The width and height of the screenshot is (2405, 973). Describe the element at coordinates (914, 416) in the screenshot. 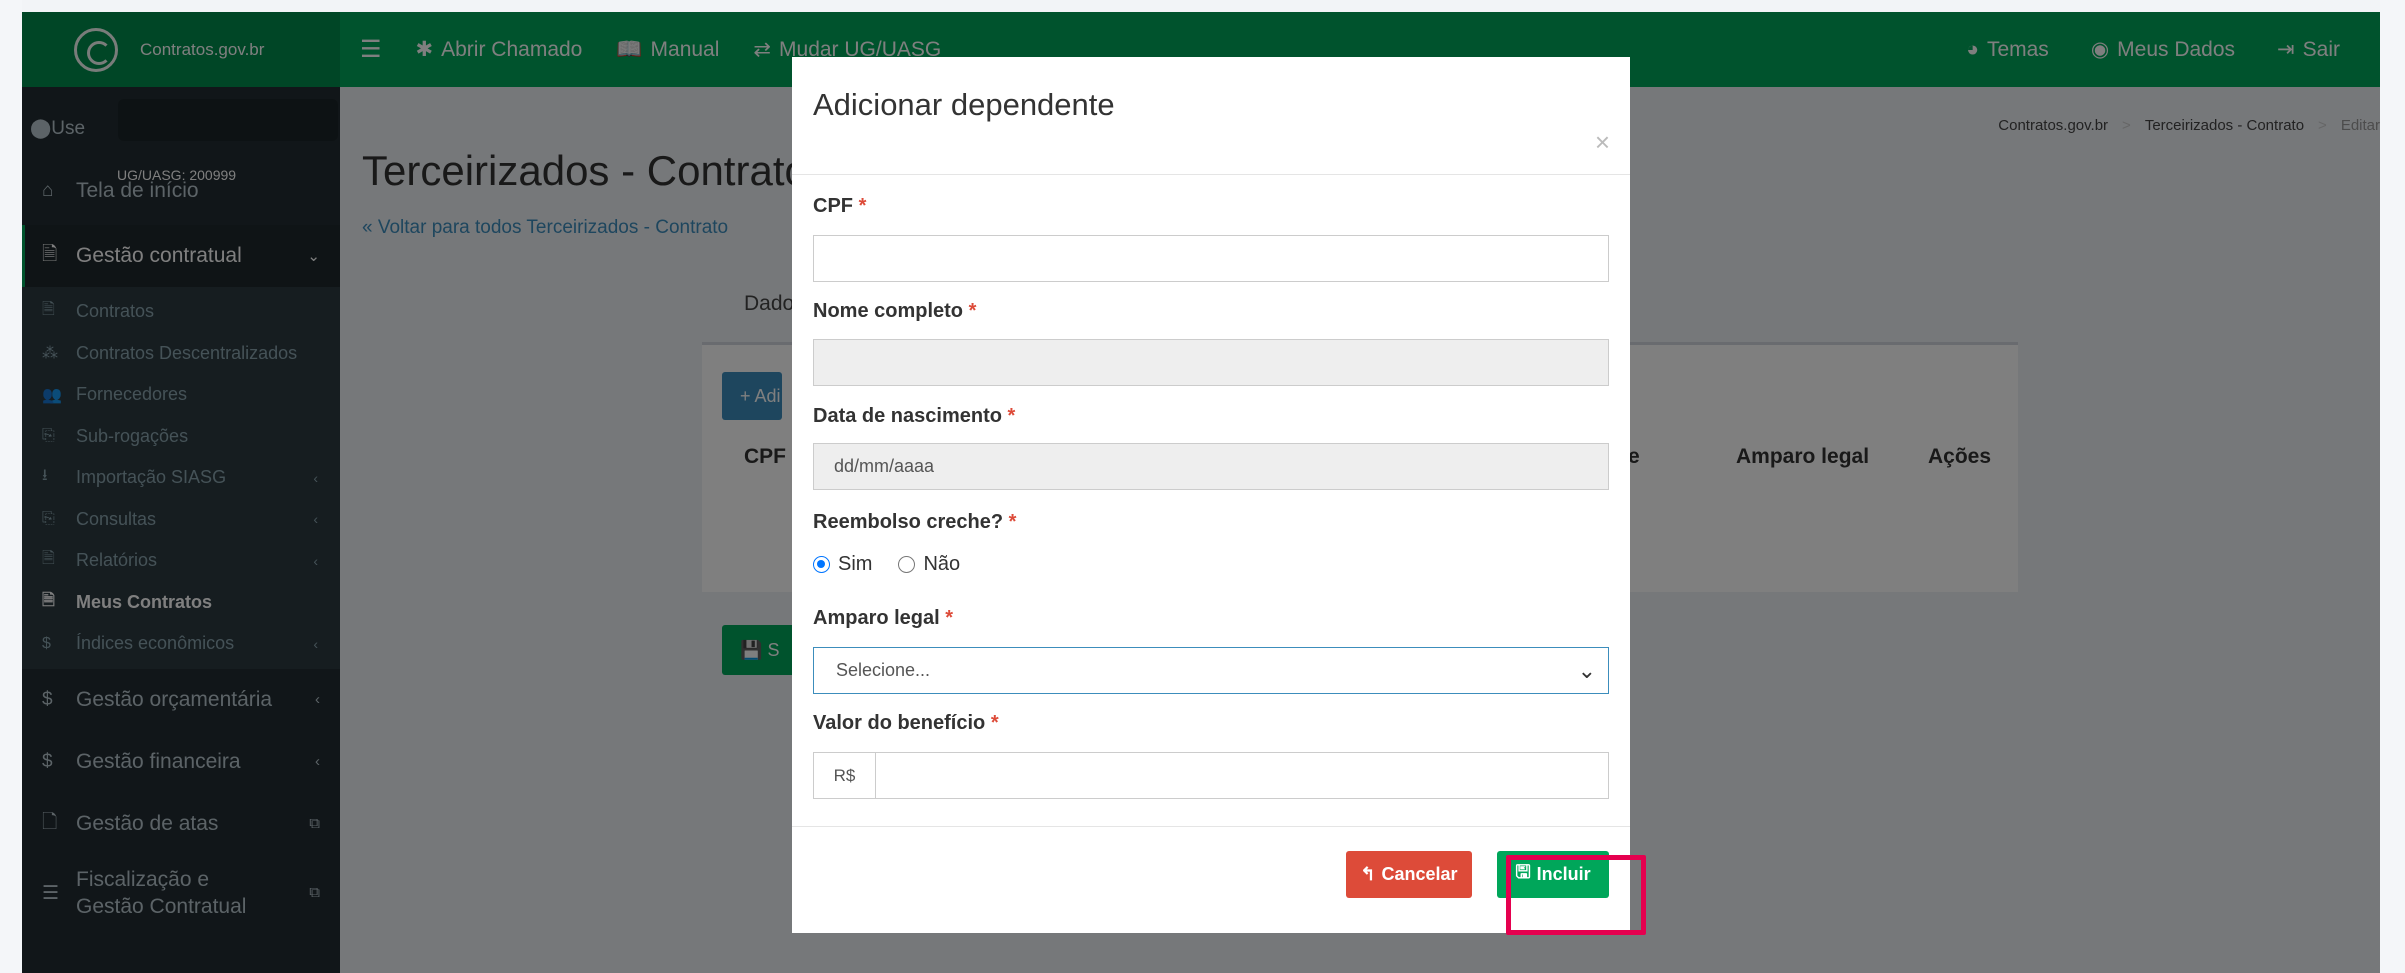

I see `data-nascimento-label: Data de nascimento *` at that location.